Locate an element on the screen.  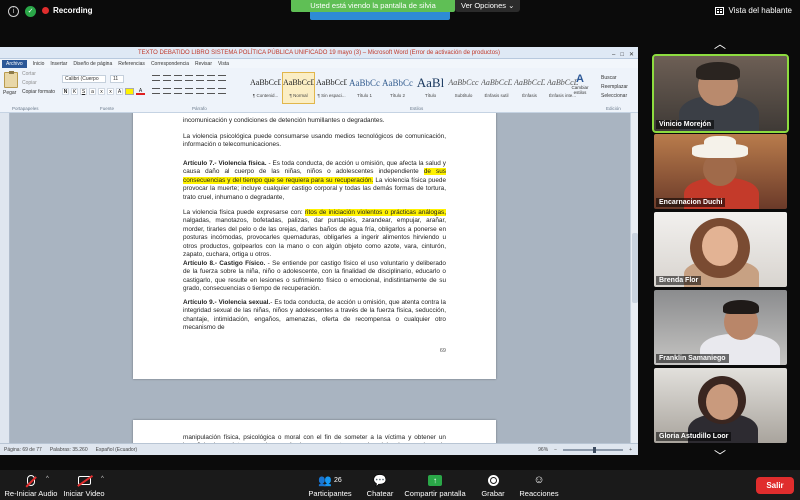
vertical-scrollbar is located at coordinates (634, 278).